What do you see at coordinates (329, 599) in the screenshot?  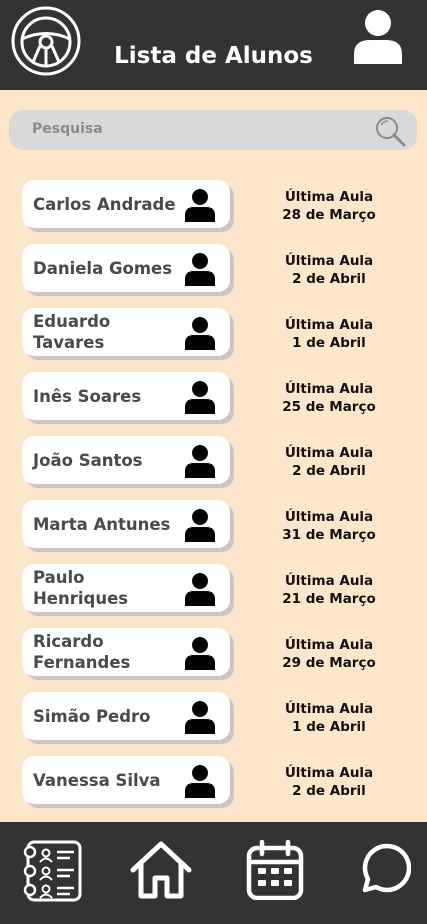 I see `last-class-date: 21 de Março` at bounding box center [329, 599].